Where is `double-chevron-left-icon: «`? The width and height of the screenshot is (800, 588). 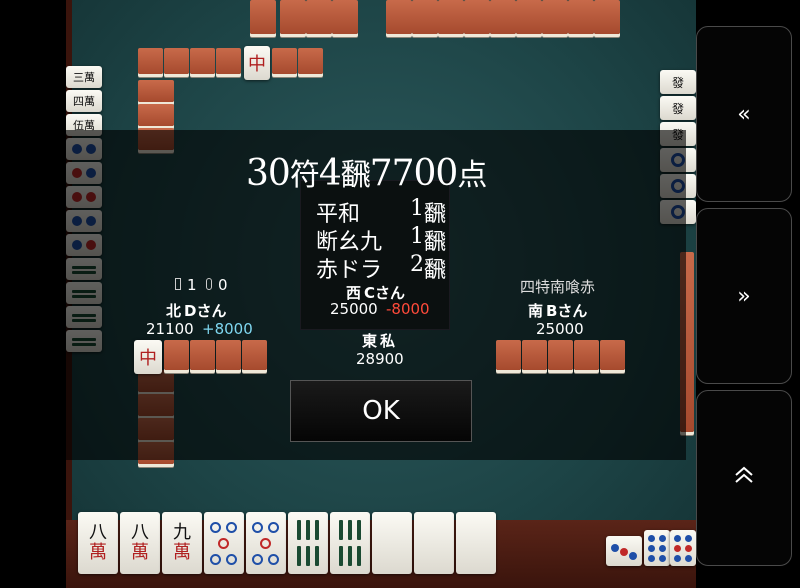
double-chevron-left-icon: « is located at coordinates (744, 114).